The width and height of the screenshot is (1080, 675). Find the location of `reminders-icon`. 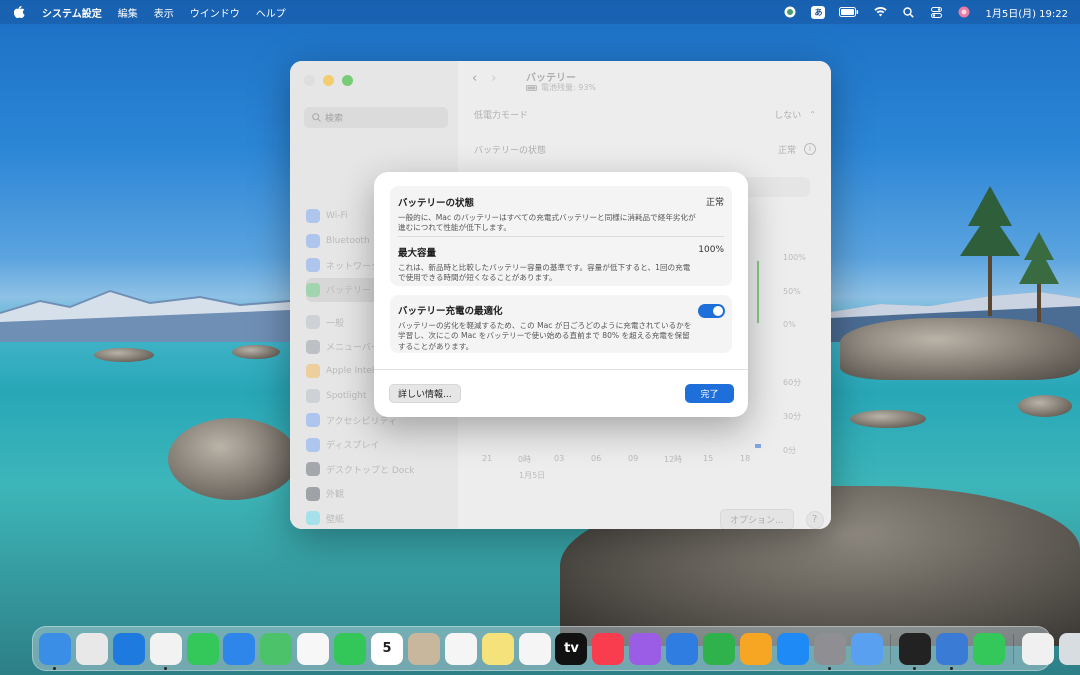

reminders-icon is located at coordinates (460, 648).